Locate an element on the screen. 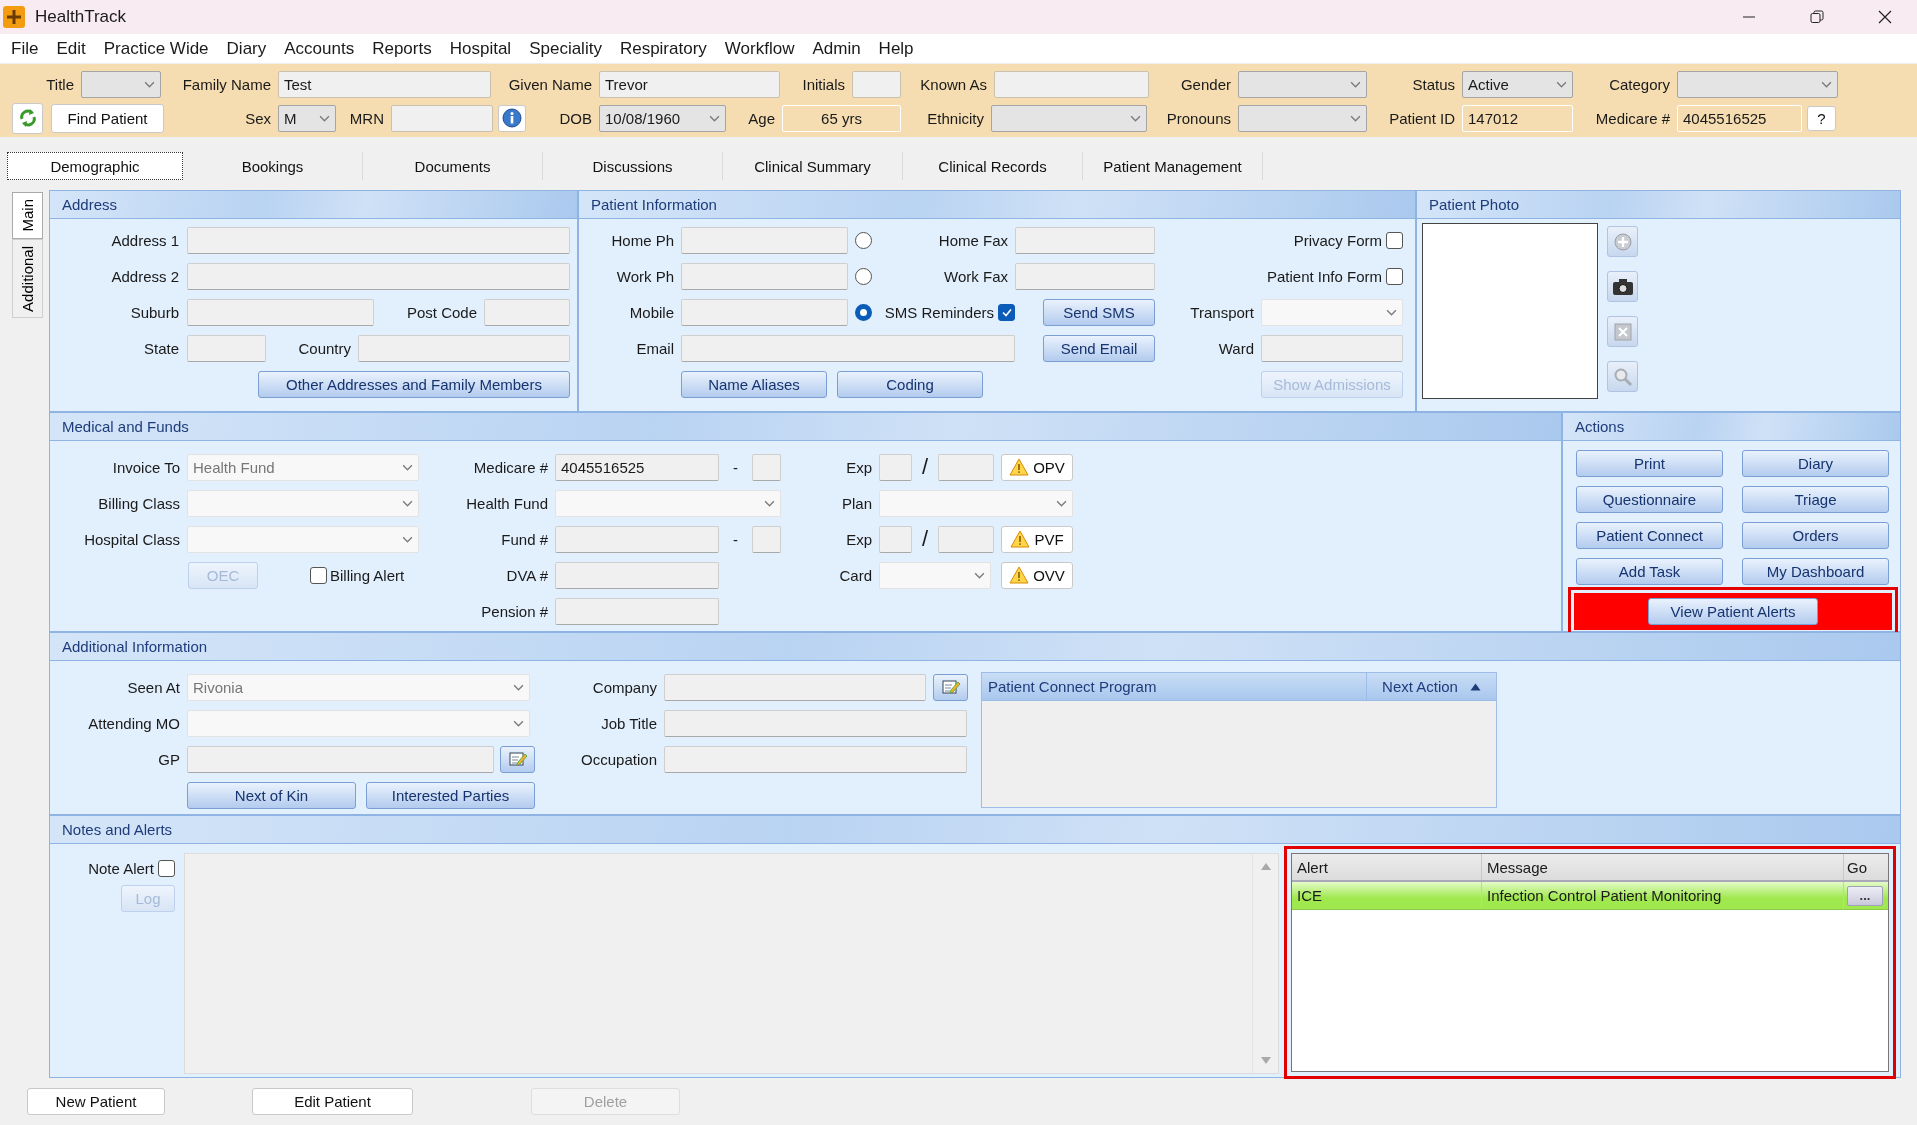  menu-item: Help is located at coordinates (896, 48).